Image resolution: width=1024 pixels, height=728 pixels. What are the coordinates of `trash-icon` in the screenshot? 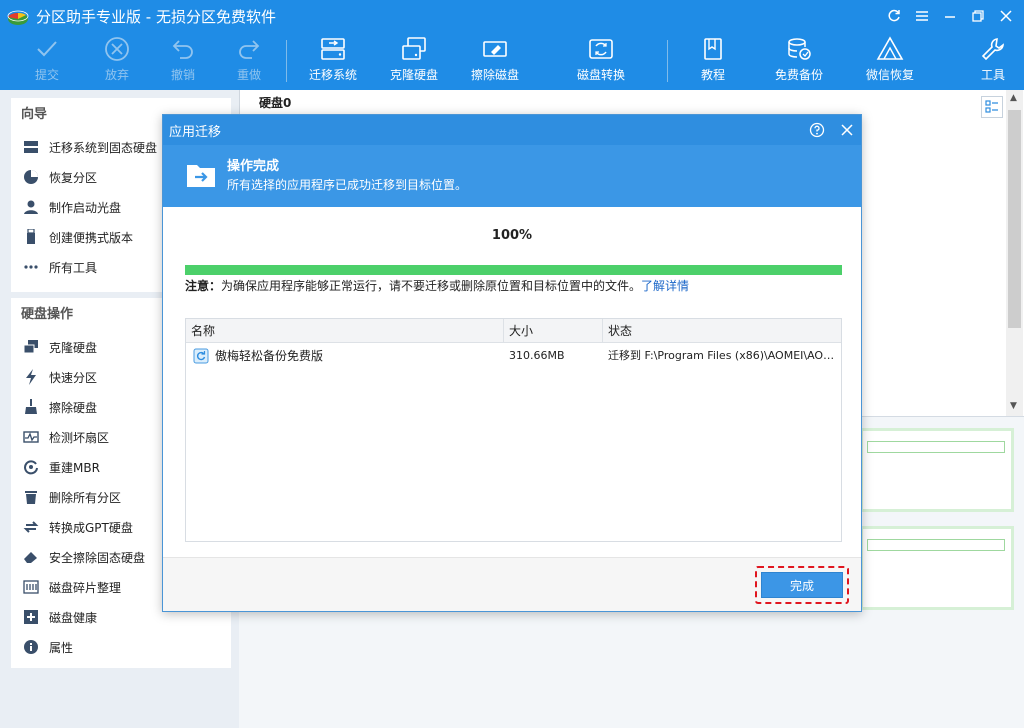 It's located at (31, 497).